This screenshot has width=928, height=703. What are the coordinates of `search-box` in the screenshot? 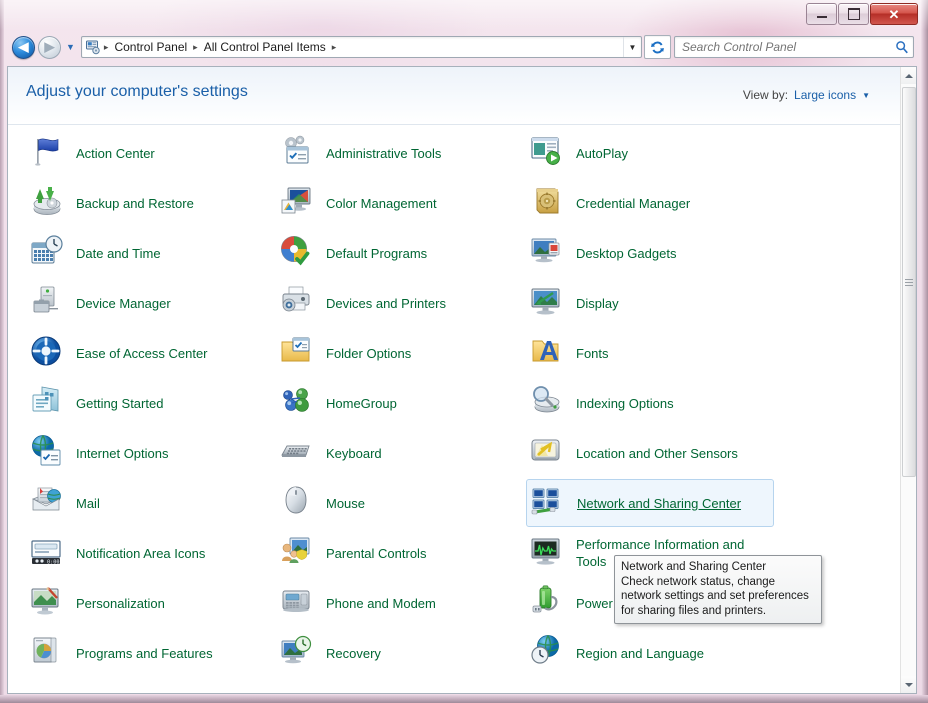 It's located at (794, 47).